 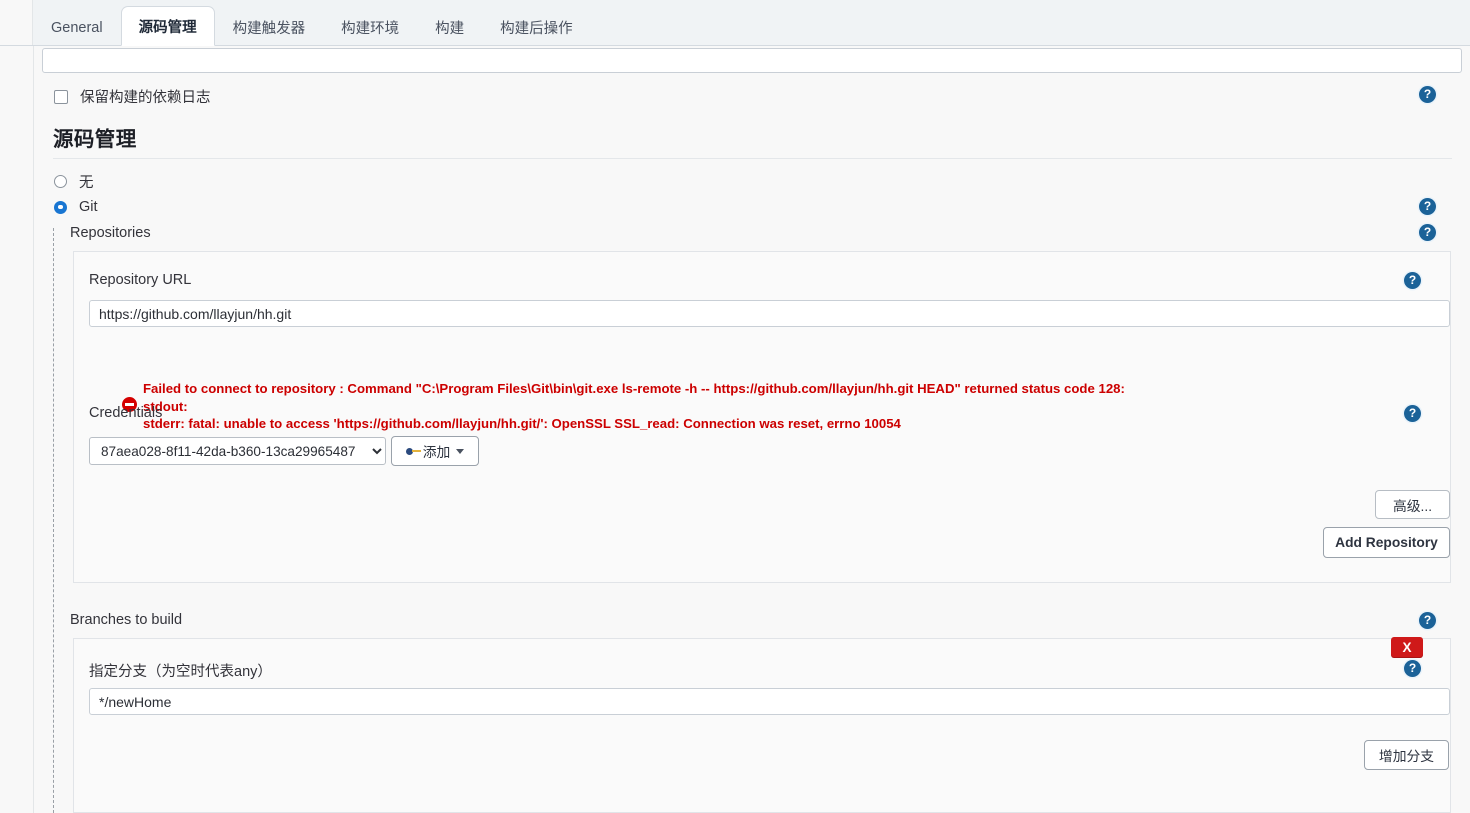 What do you see at coordinates (752, 60) in the screenshot?
I see `clipped-text-input-above` at bounding box center [752, 60].